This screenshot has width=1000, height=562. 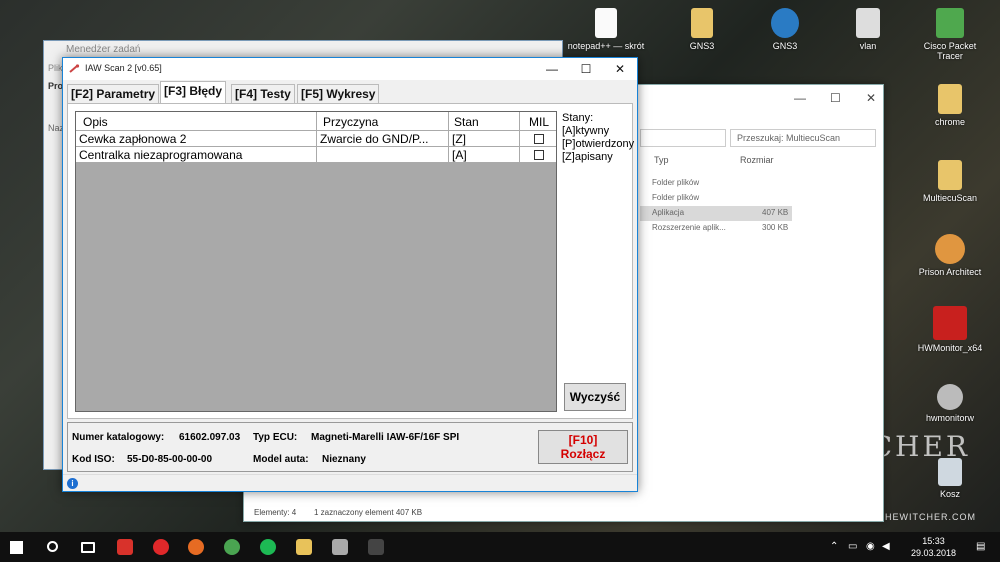 I want to click on opera-icon, so click(x=161, y=547).